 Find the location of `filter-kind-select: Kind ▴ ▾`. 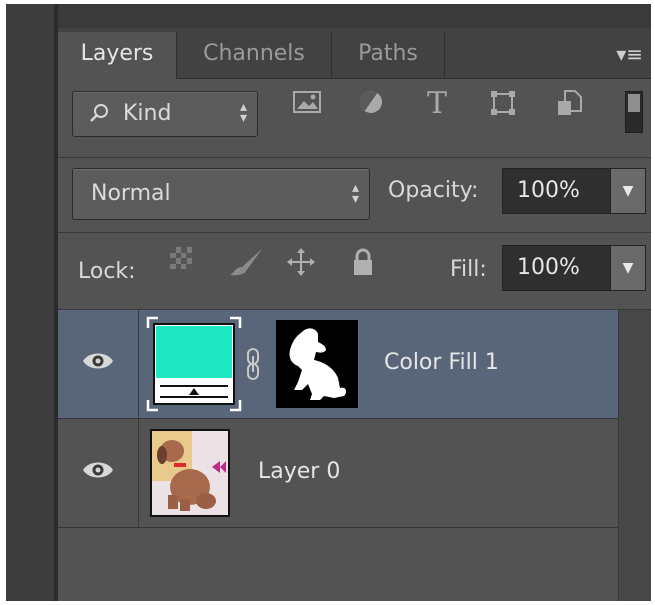

filter-kind-select: Kind ▴ ▾ is located at coordinates (165, 114).